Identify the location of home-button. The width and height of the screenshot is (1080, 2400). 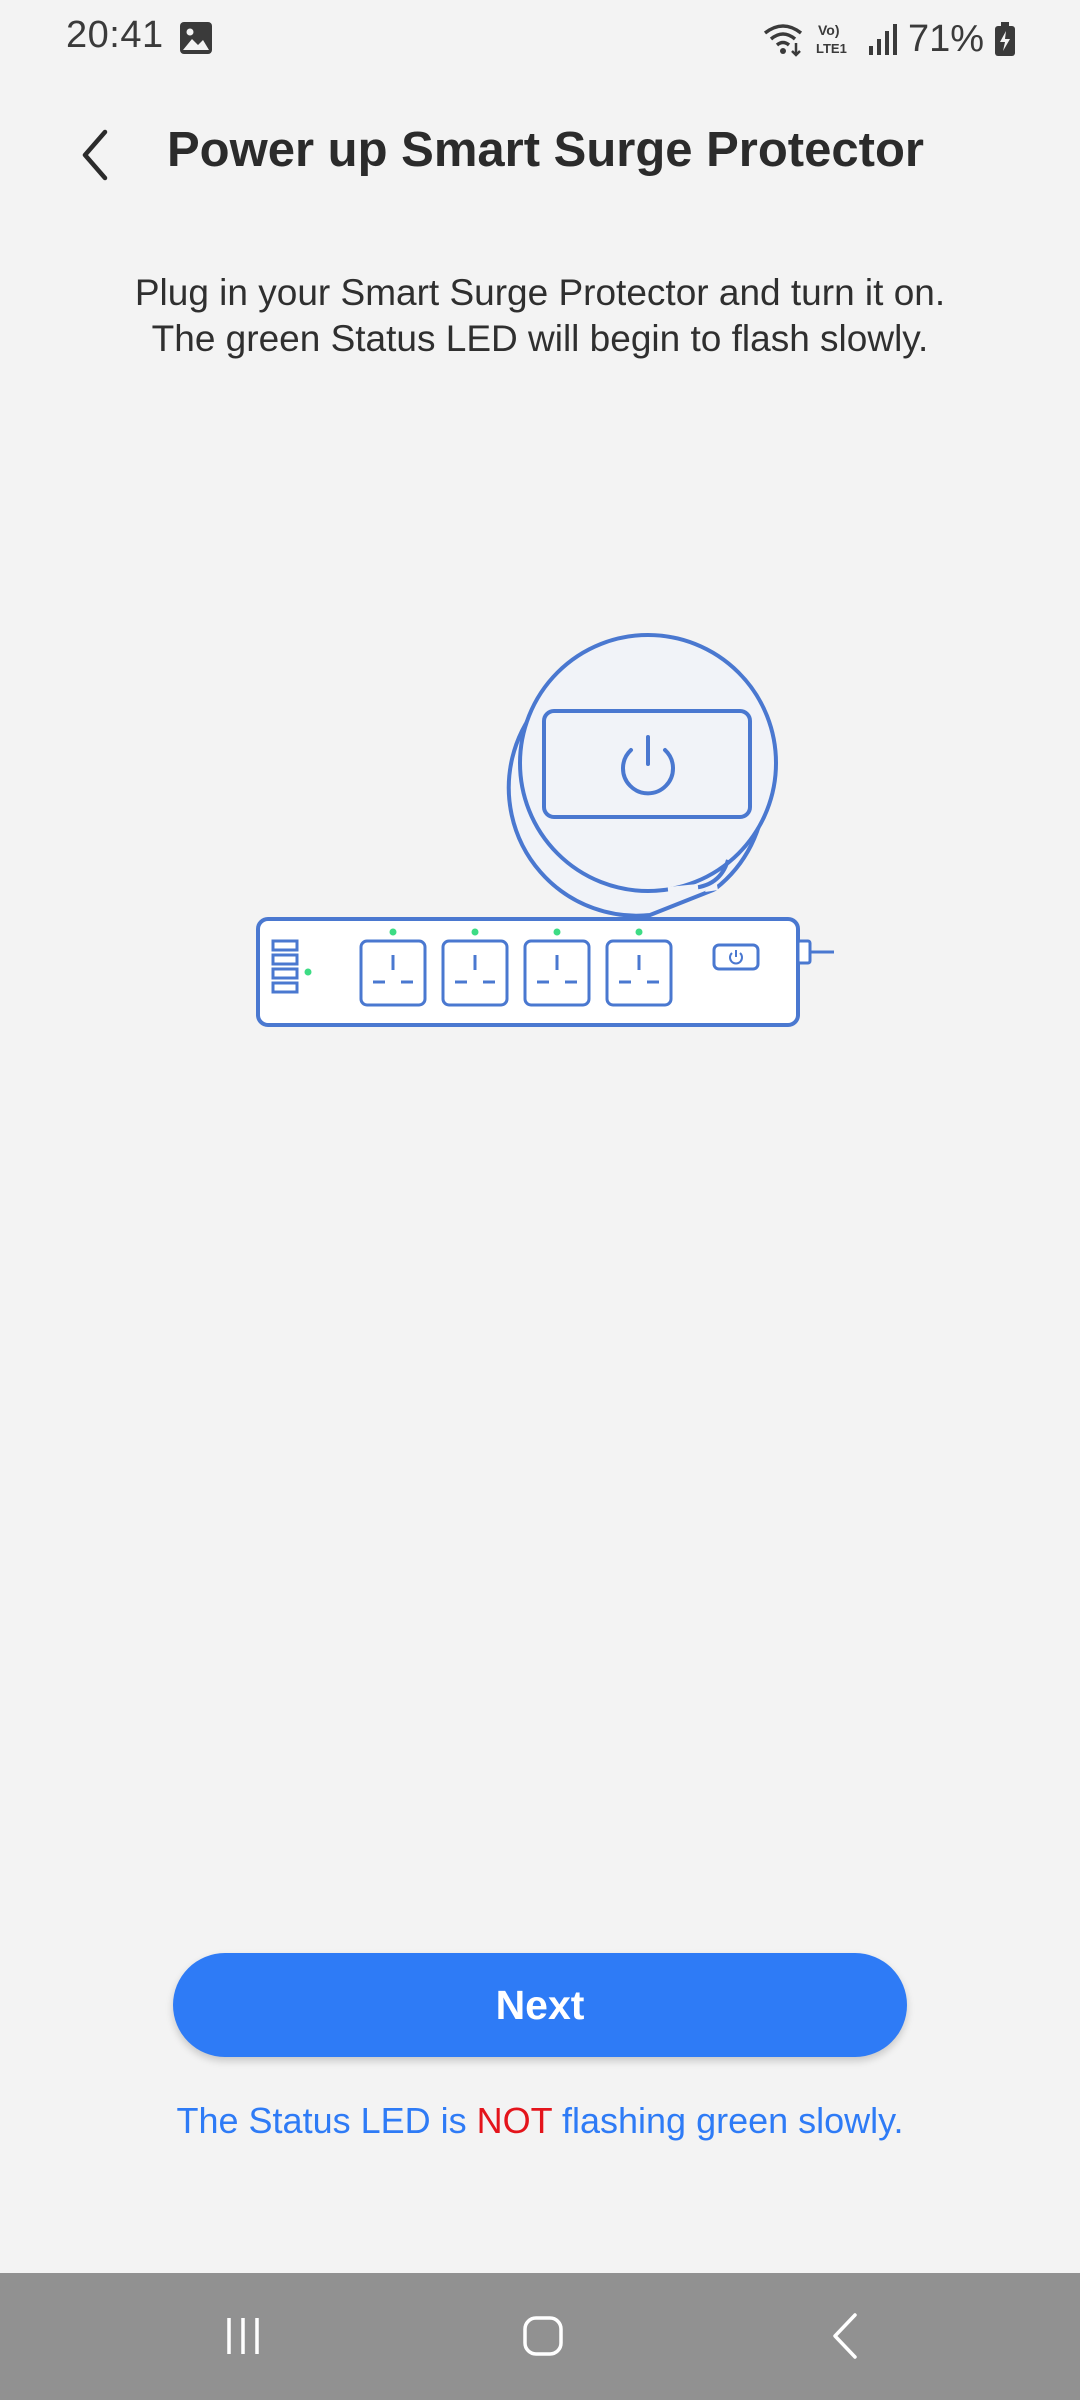
(543, 2336).